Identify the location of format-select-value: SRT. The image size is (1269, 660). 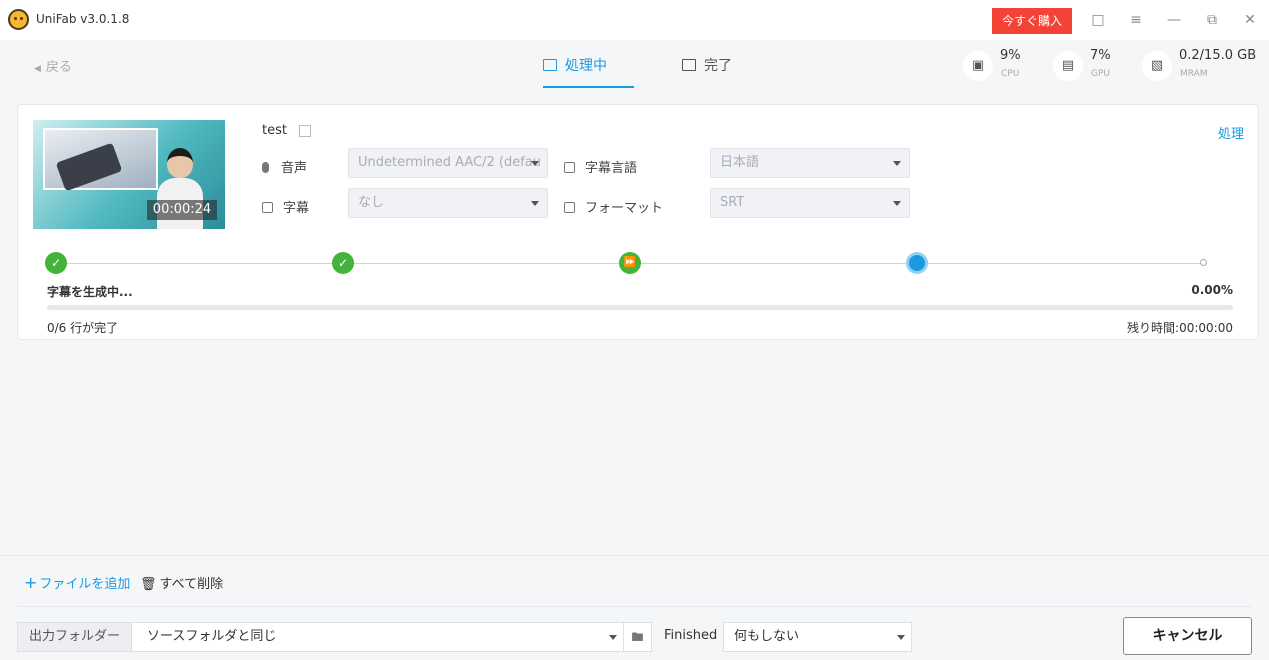
(732, 202).